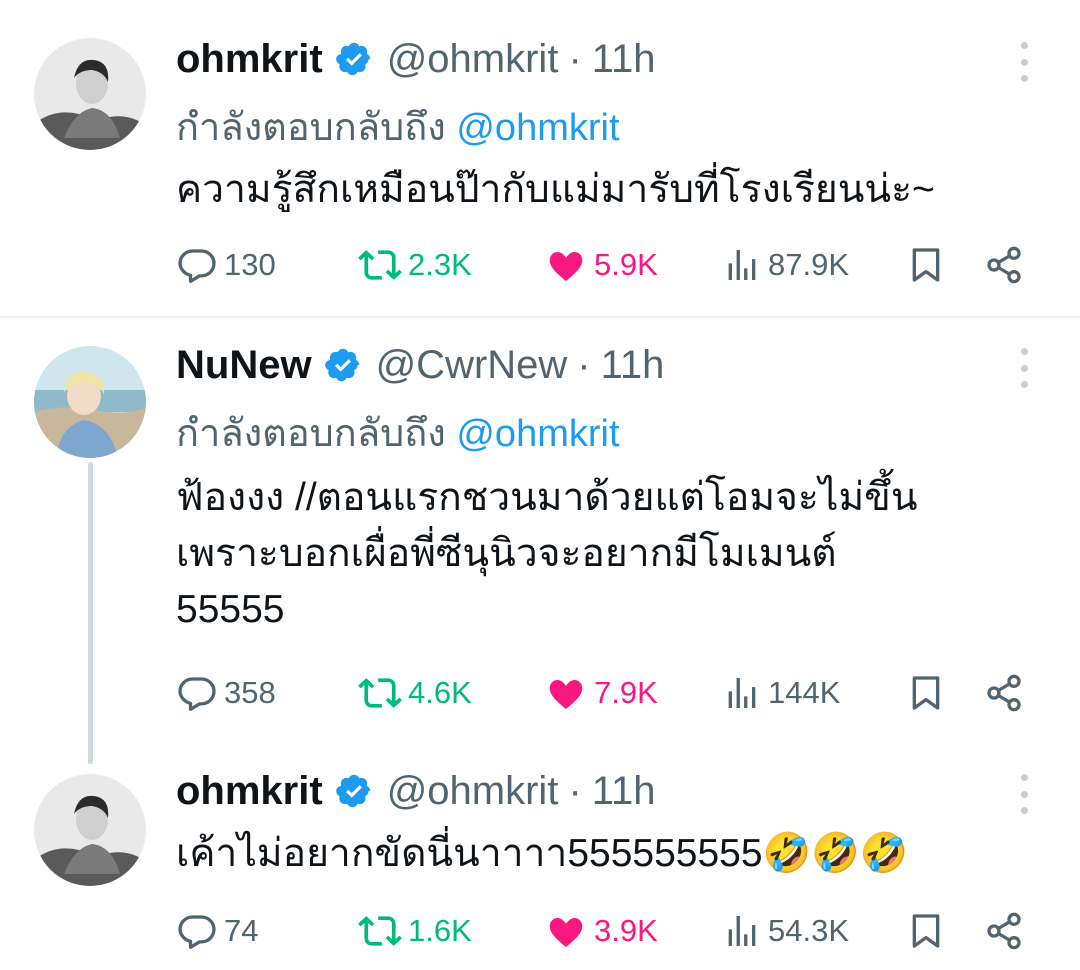  Describe the element at coordinates (809, 264) in the screenshot. I see `views-count: 87.9K` at that location.